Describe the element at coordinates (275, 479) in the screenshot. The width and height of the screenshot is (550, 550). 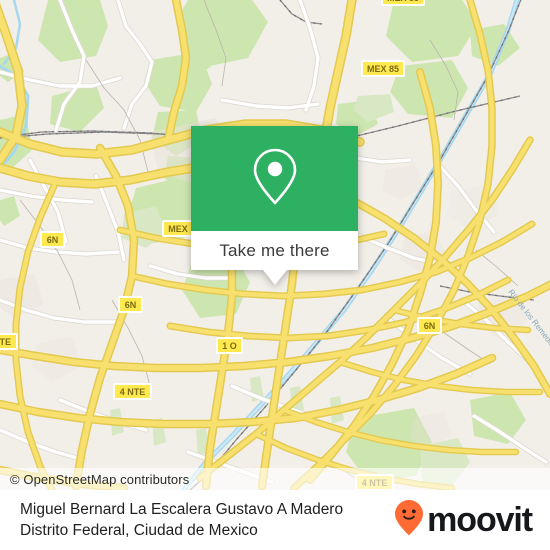
I see `map-attribution: © OpenStreetMap contributors` at that location.